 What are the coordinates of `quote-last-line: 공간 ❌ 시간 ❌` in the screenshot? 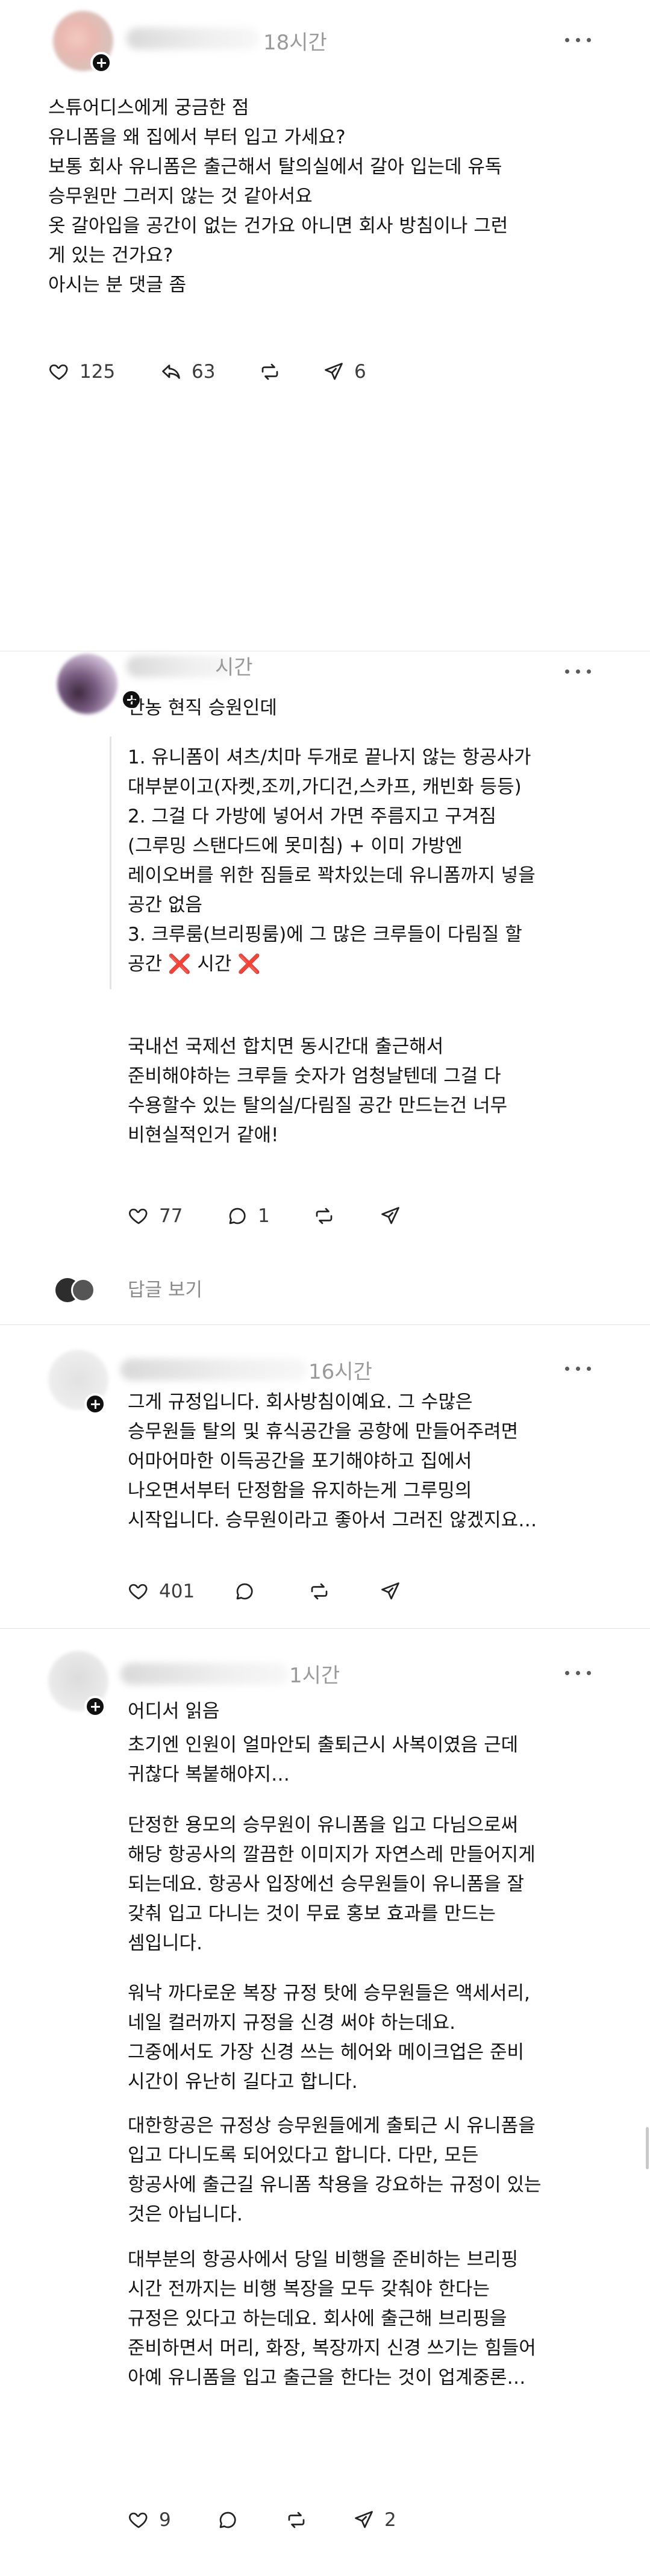 It's located at (195, 964).